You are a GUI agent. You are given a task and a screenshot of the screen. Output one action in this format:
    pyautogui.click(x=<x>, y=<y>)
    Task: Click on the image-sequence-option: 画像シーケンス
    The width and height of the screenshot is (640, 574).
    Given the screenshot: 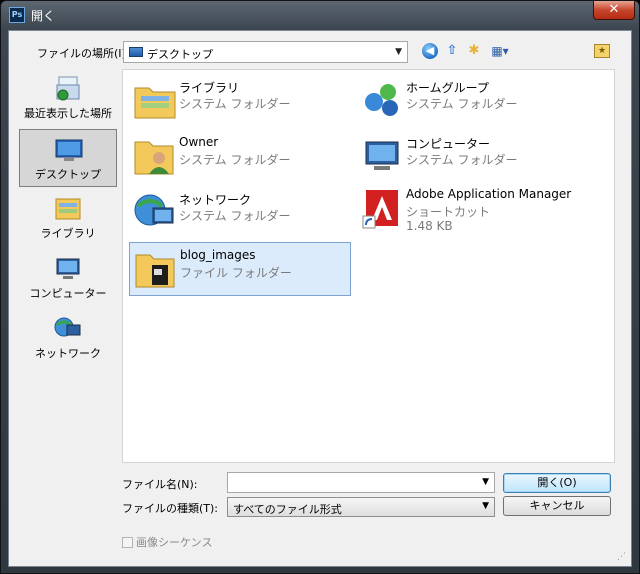 What is the action you would take?
    pyautogui.click(x=167, y=542)
    